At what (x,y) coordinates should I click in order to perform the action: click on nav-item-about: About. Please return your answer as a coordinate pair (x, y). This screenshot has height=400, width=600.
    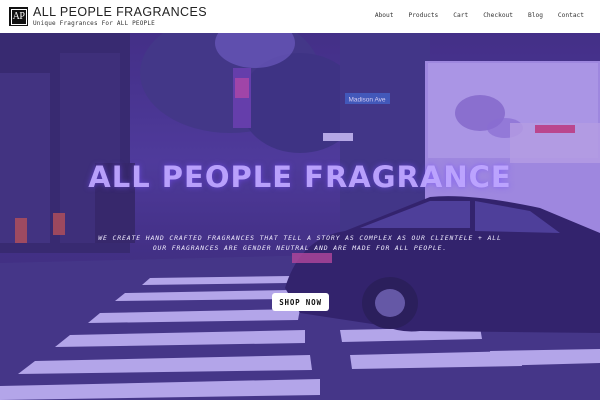
    Looking at the image, I should click on (384, 15).